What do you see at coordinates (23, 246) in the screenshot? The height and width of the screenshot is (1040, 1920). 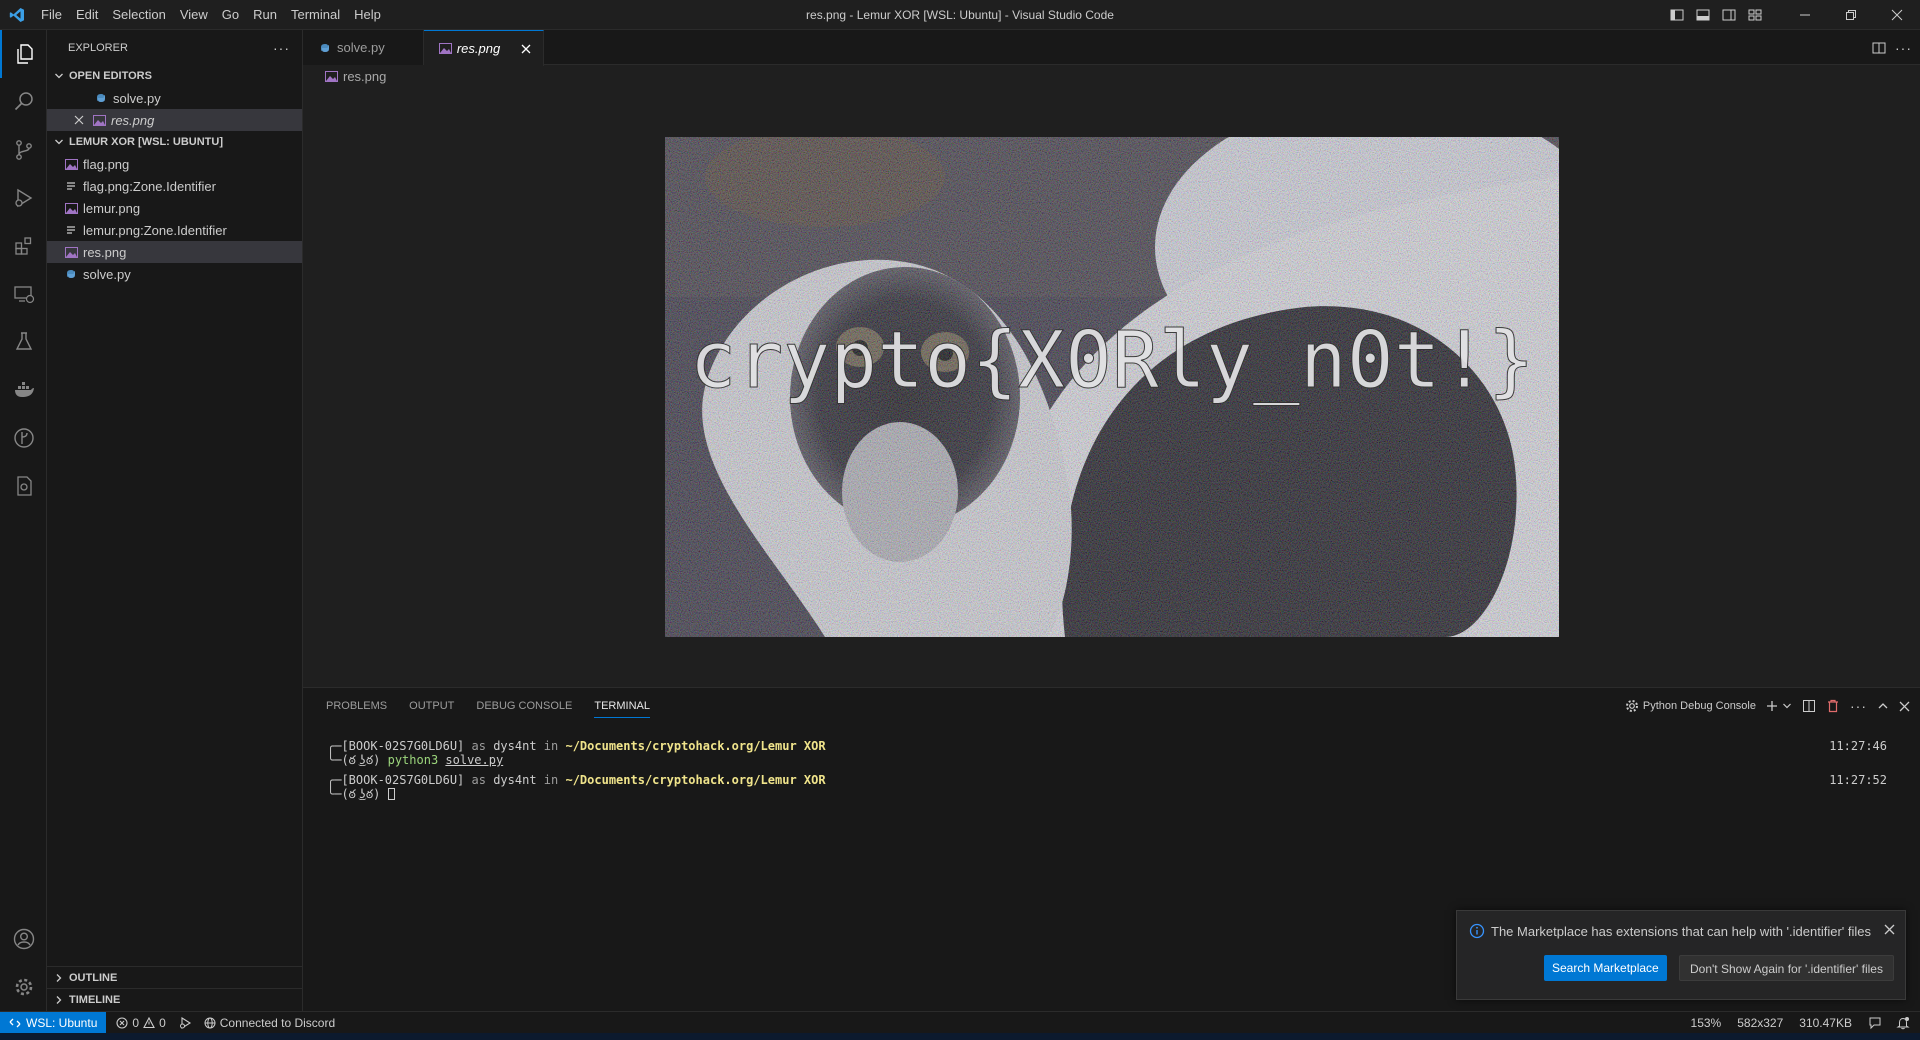 I see `extensions-icon` at bounding box center [23, 246].